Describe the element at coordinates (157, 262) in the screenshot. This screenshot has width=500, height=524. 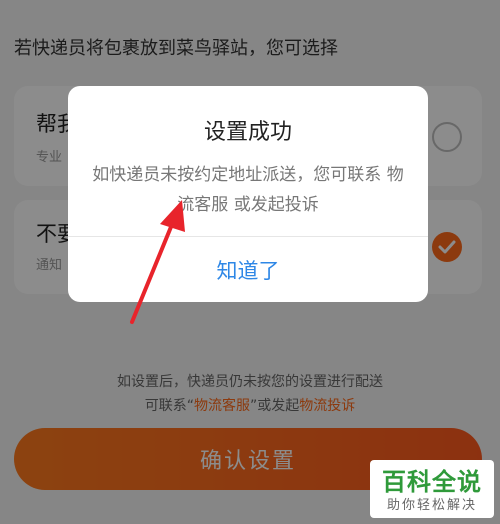
I see `annotation-arrow-icon` at that location.